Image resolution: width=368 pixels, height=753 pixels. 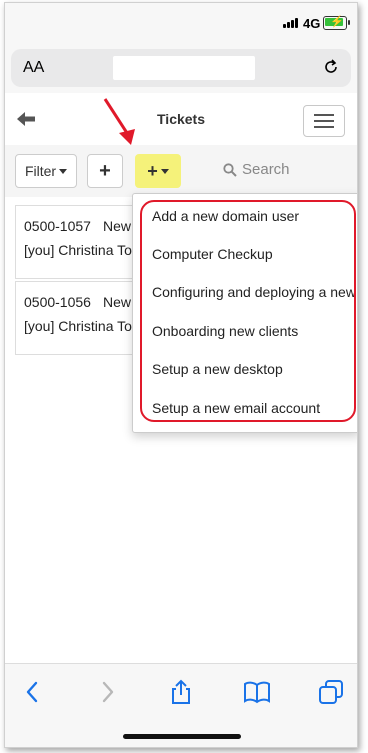 I want to click on app-header: Tickets, so click(x=181, y=119).